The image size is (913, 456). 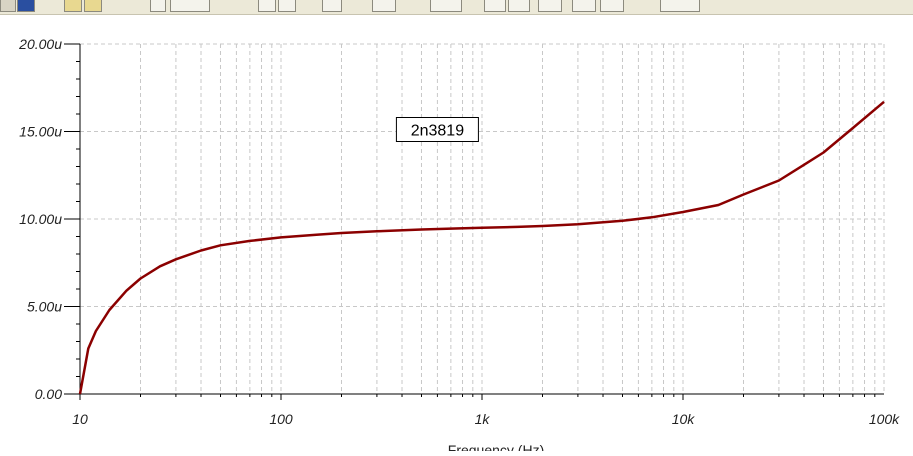 What do you see at coordinates (496, 446) in the screenshot?
I see `x-axis-label: Frequency (Hz)` at bounding box center [496, 446].